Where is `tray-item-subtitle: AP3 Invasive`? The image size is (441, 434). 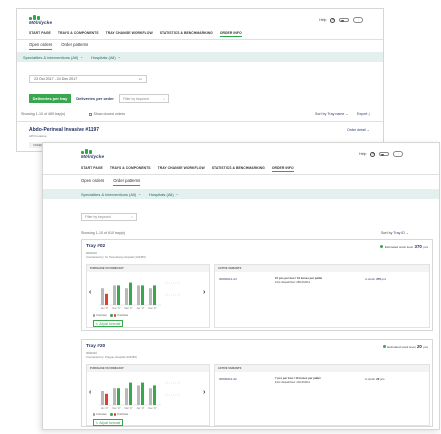
tray-item-subtitle: AP3 Invasive is located at coordinates (38, 136).